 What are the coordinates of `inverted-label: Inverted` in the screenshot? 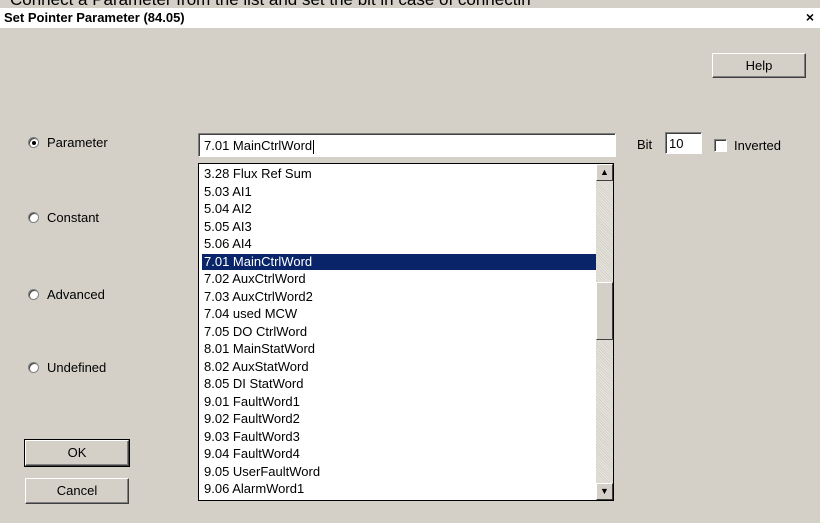 It's located at (757, 145).